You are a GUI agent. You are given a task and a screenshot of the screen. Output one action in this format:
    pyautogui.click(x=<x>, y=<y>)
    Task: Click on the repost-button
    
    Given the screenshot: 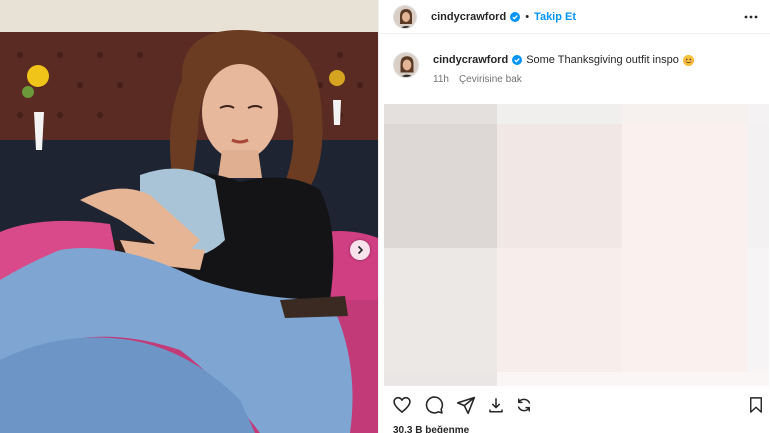 What is the action you would take?
    pyautogui.click(x=524, y=405)
    